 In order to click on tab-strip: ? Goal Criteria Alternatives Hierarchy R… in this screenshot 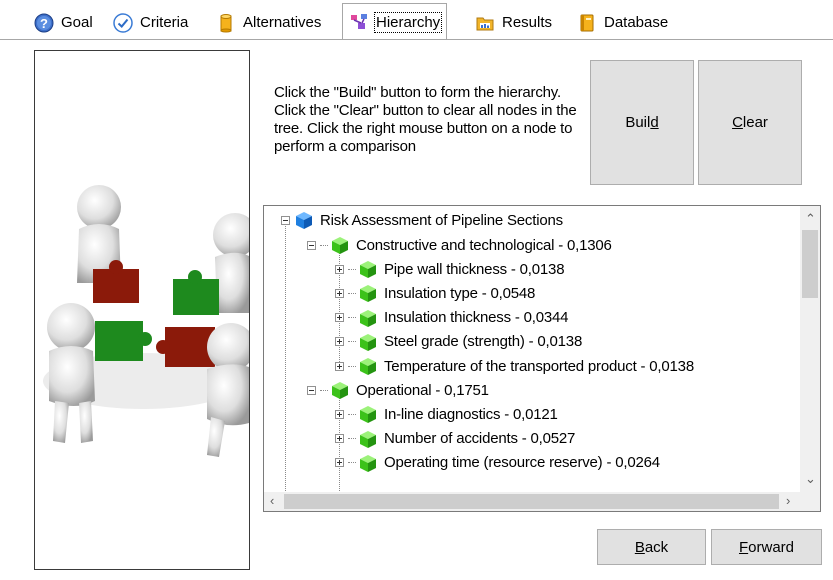, I will do `click(416, 20)`.